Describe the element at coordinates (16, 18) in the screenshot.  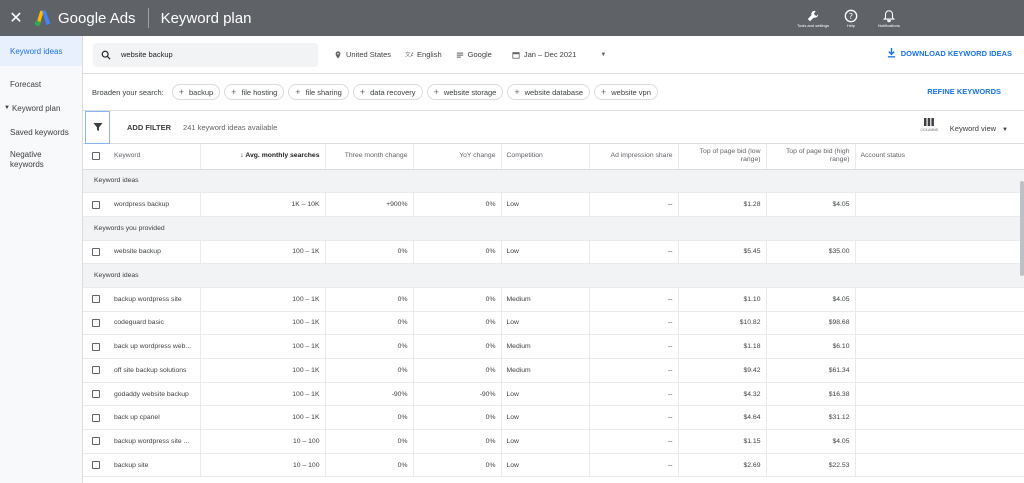
I see `close-icon: ✕` at that location.